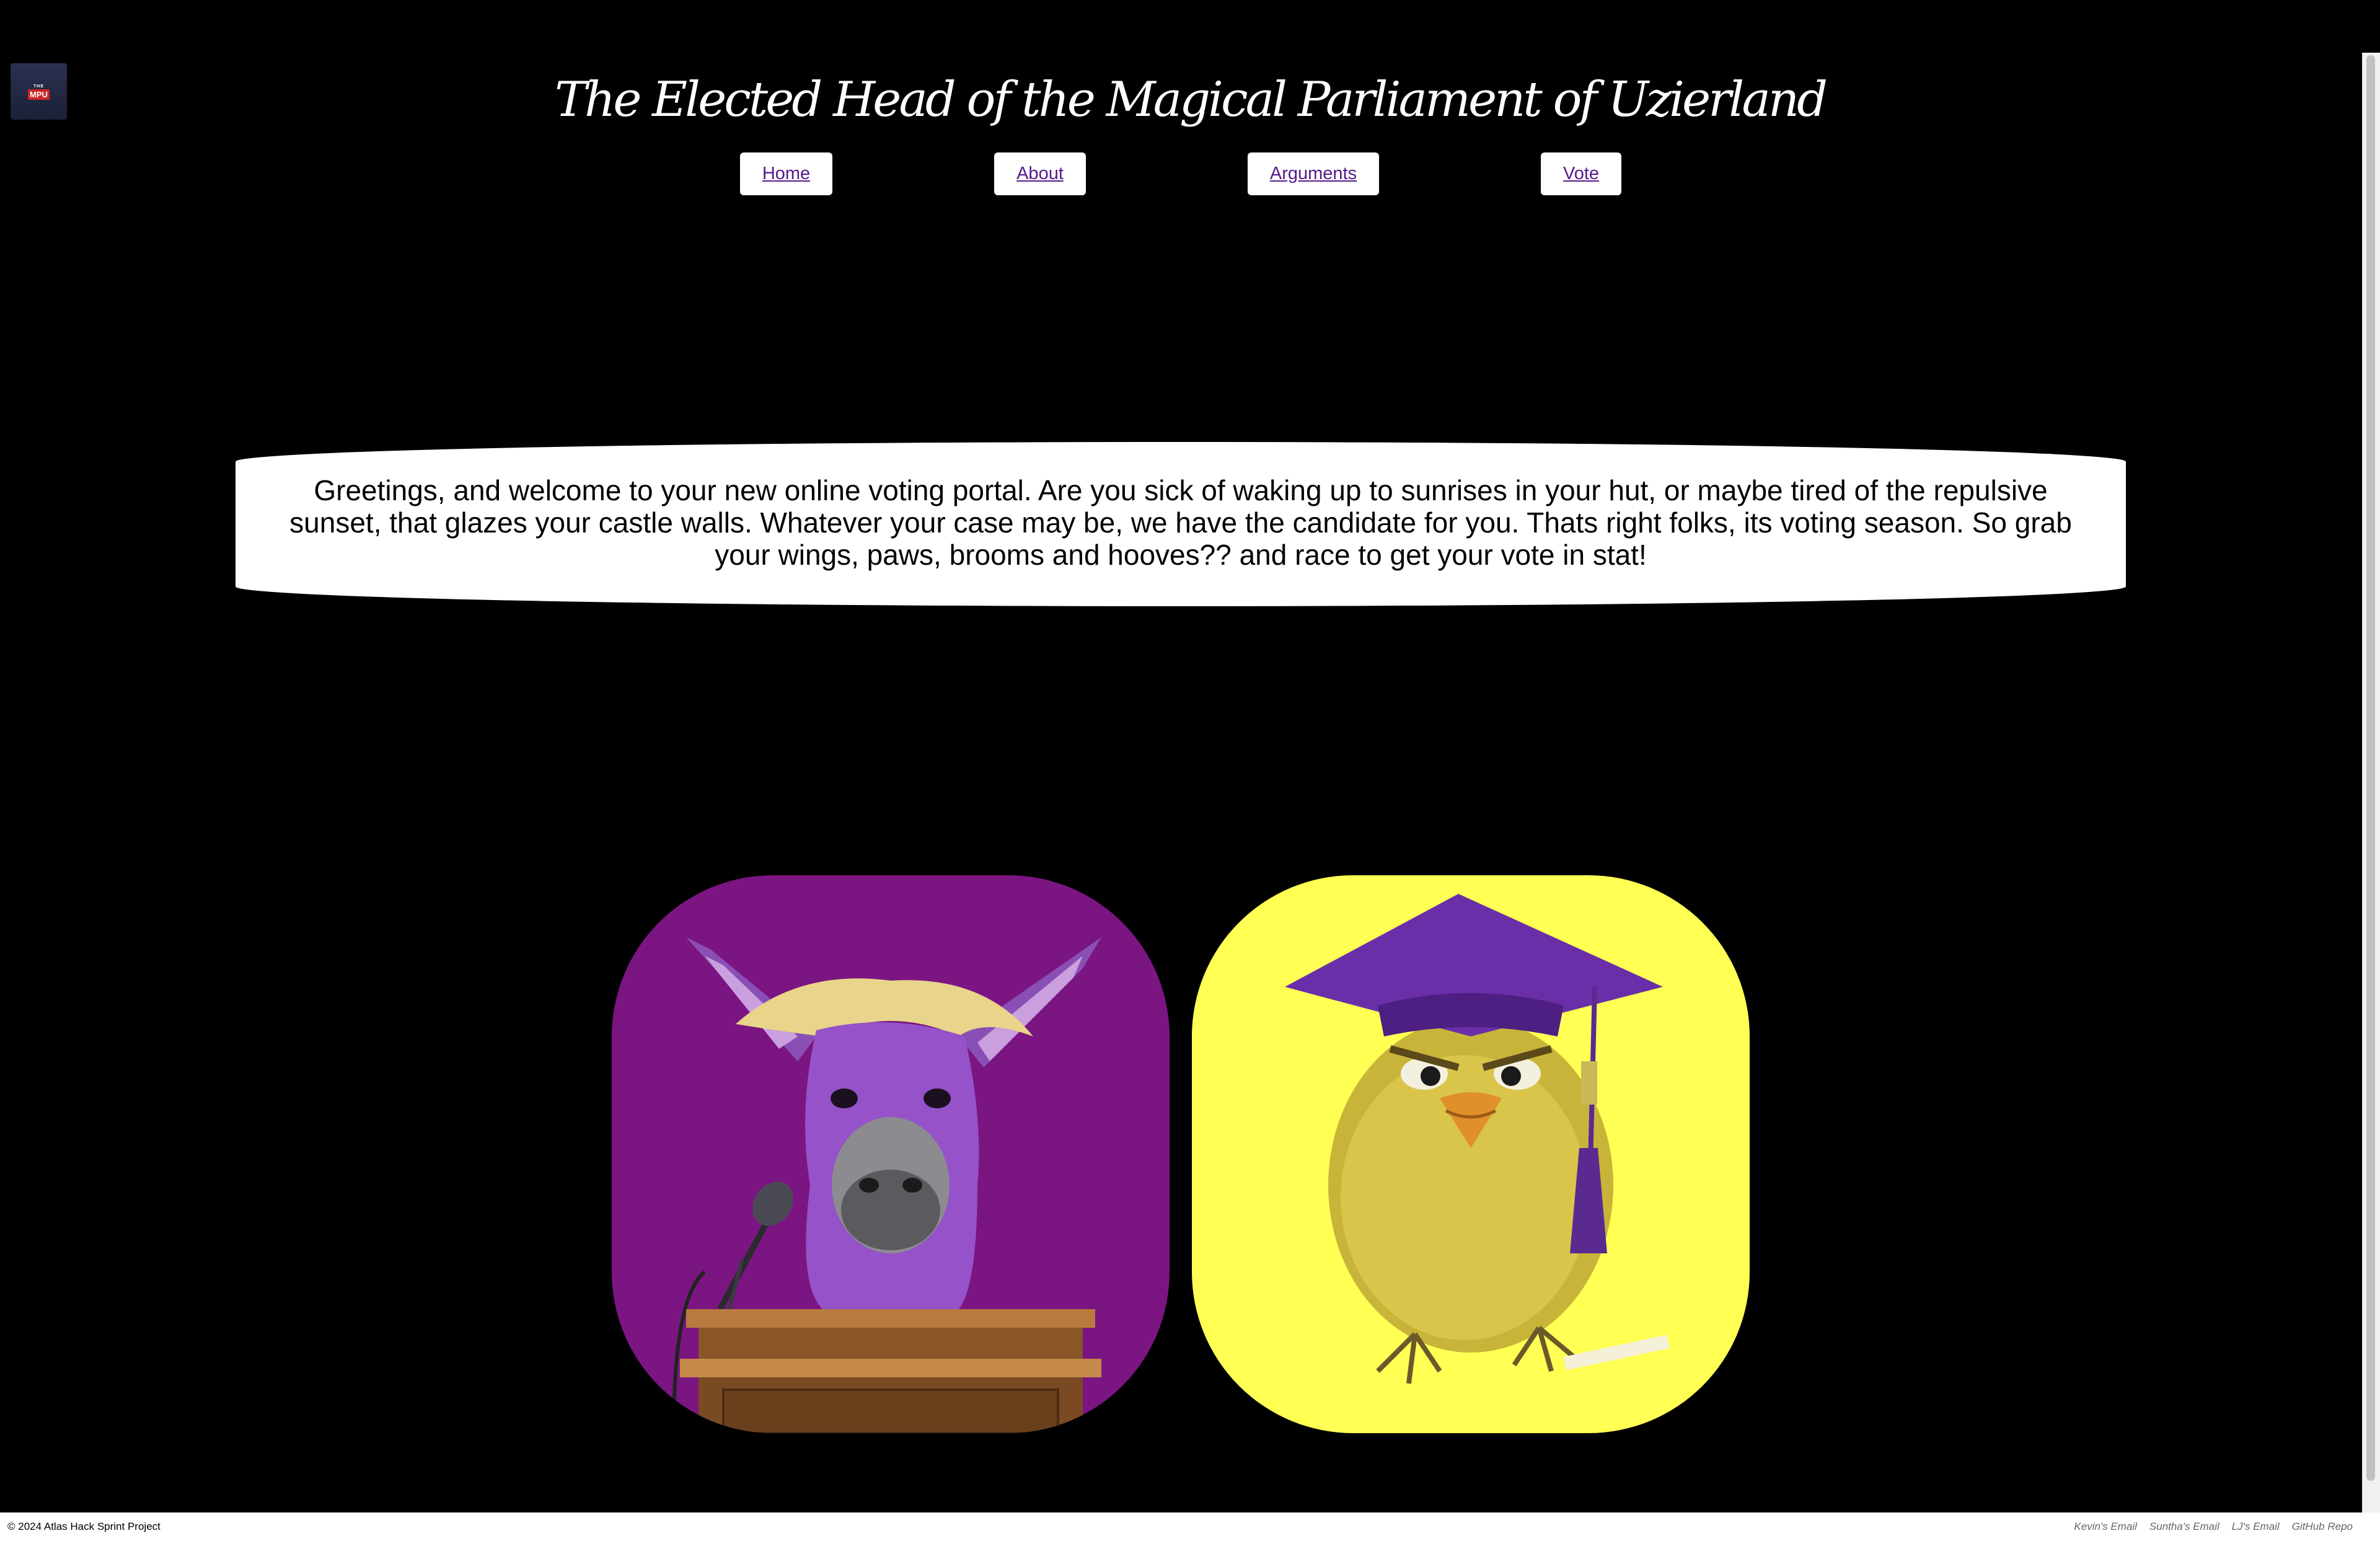 This screenshot has width=2380, height=1541. Describe the element at coordinates (2256, 1527) in the screenshot. I see `footer-link-lj-email: LJ's Email` at that location.